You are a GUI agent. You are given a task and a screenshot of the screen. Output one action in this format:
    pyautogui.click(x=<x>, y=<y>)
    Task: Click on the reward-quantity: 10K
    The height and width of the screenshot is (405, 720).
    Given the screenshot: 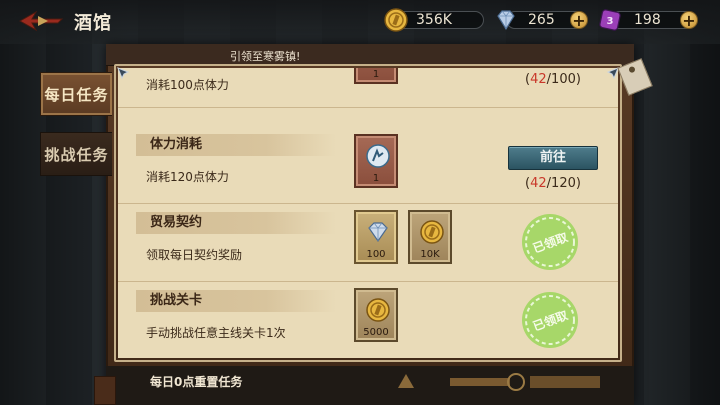 What is the action you would take?
    pyautogui.click(x=430, y=254)
    